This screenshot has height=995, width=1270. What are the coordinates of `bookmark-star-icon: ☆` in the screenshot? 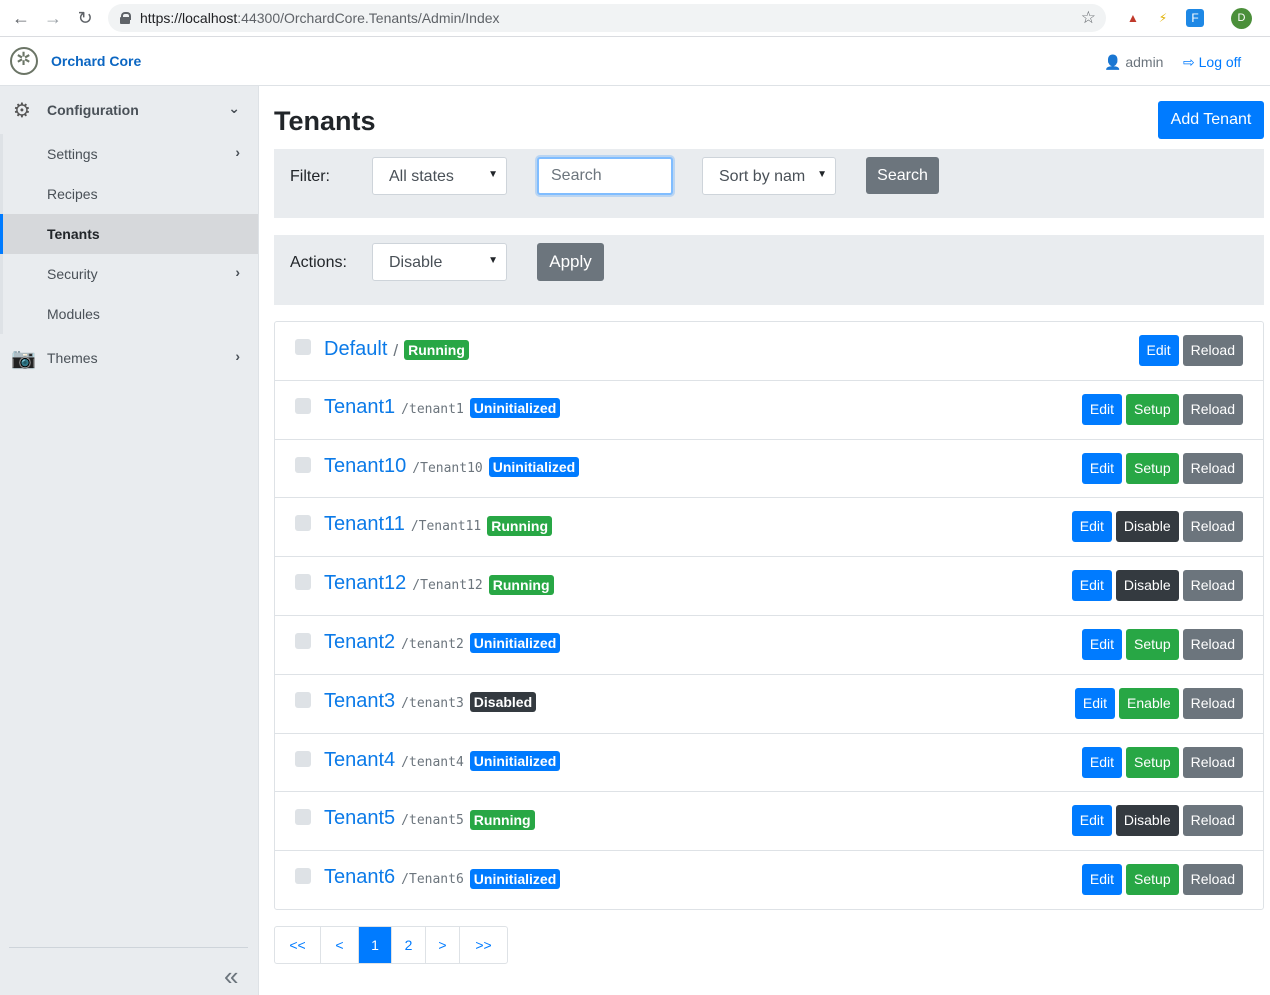 It's located at (1088, 18).